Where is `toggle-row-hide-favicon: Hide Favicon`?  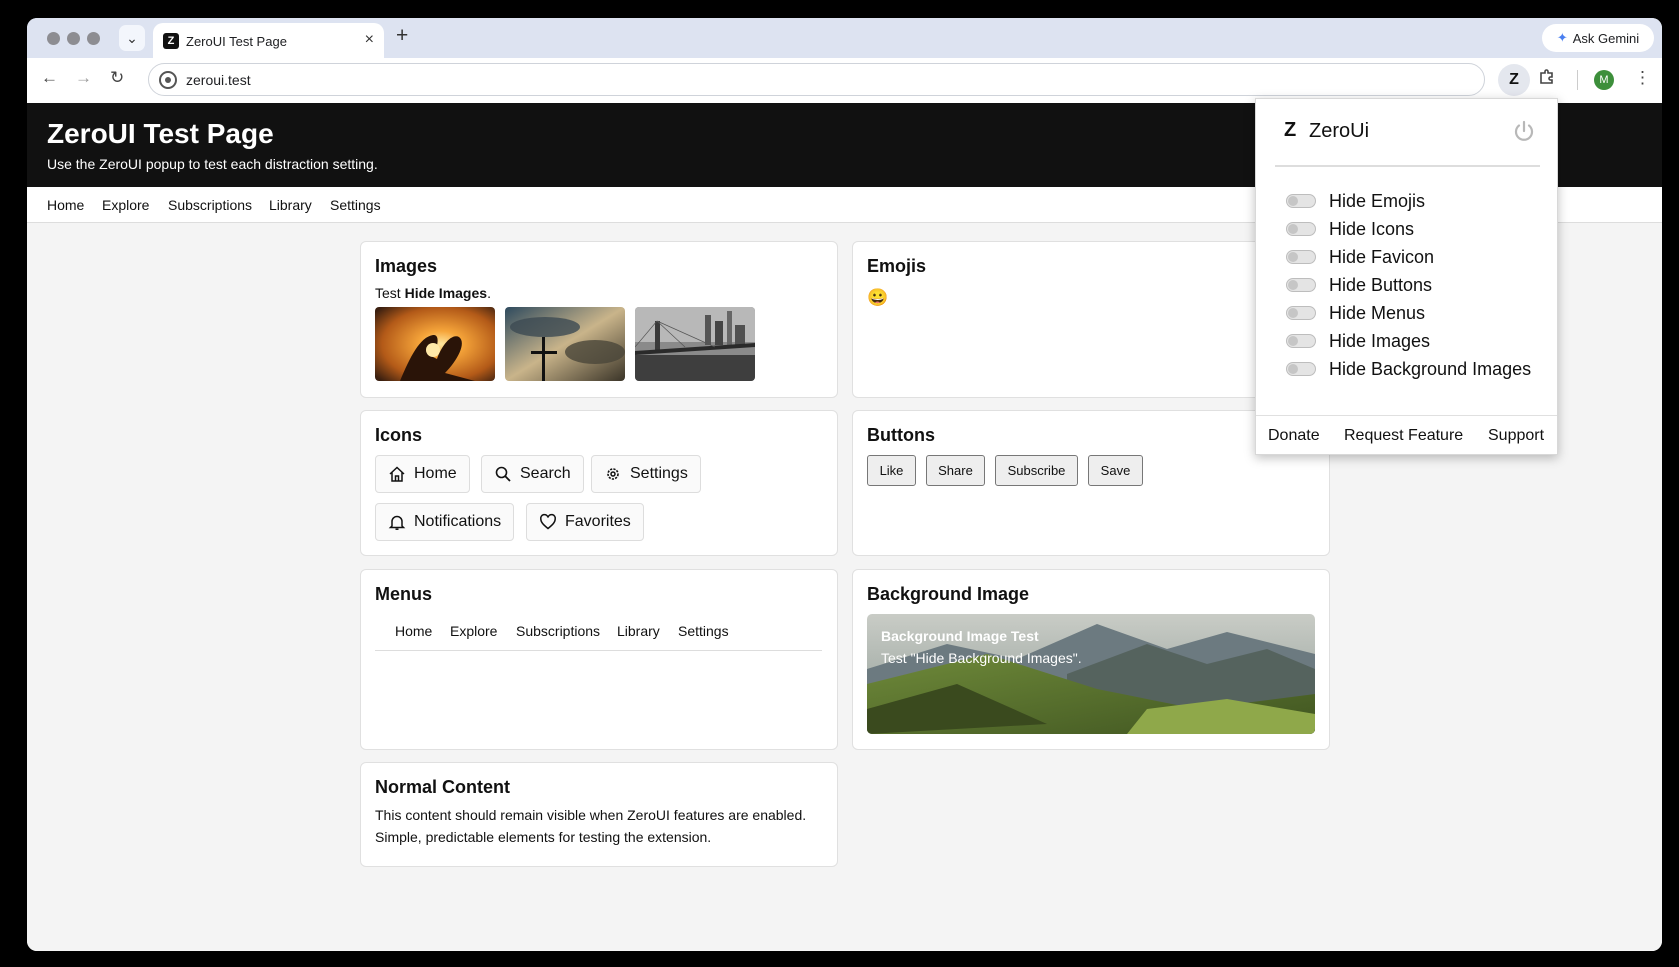
toggle-row-hide-favicon: Hide Favicon is located at coordinates (1360, 257).